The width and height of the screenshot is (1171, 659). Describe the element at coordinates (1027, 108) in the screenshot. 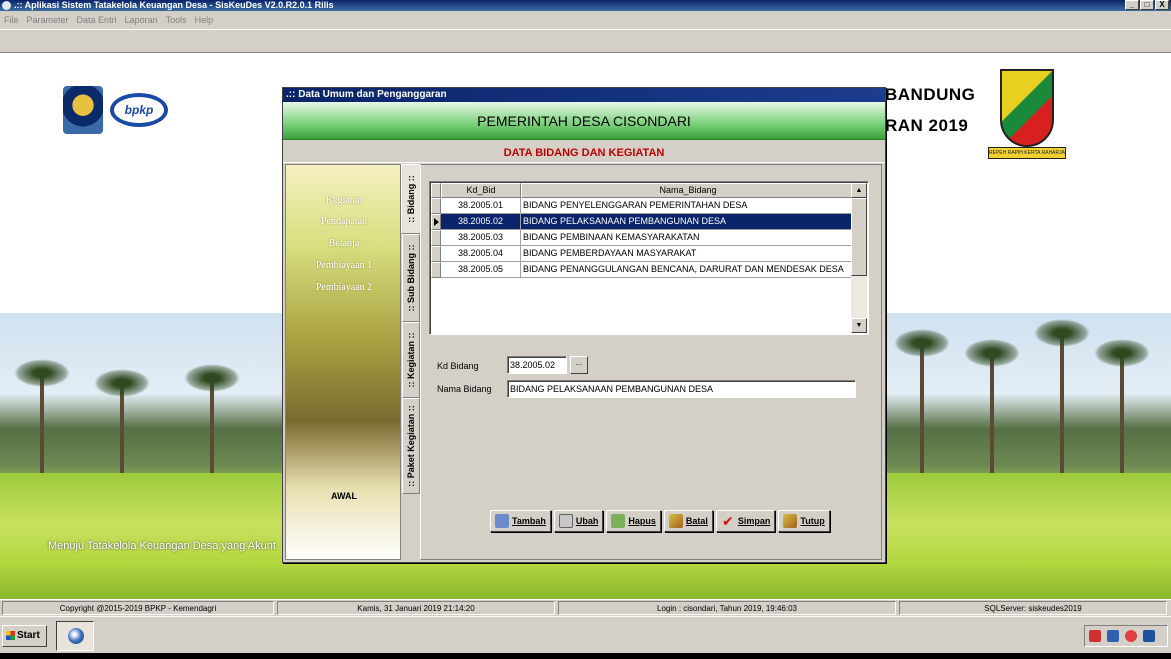

I see `regency-emblem-icon` at that location.